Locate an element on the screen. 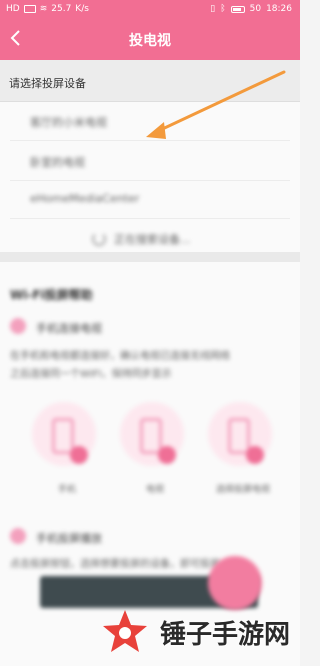  device-section-header: 请选择投屏设备 is located at coordinates (150, 81).